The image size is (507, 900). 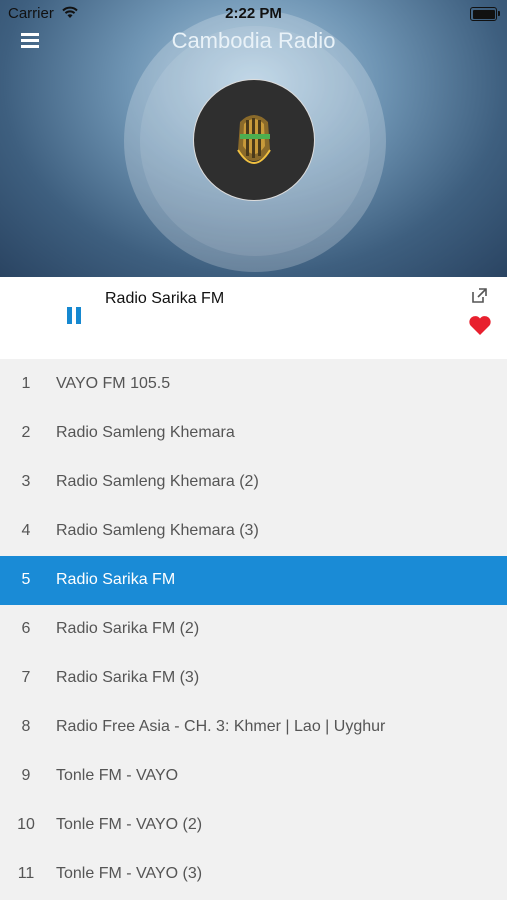 I want to click on station-name: Radio Sarika FM (2), so click(x=128, y=628).